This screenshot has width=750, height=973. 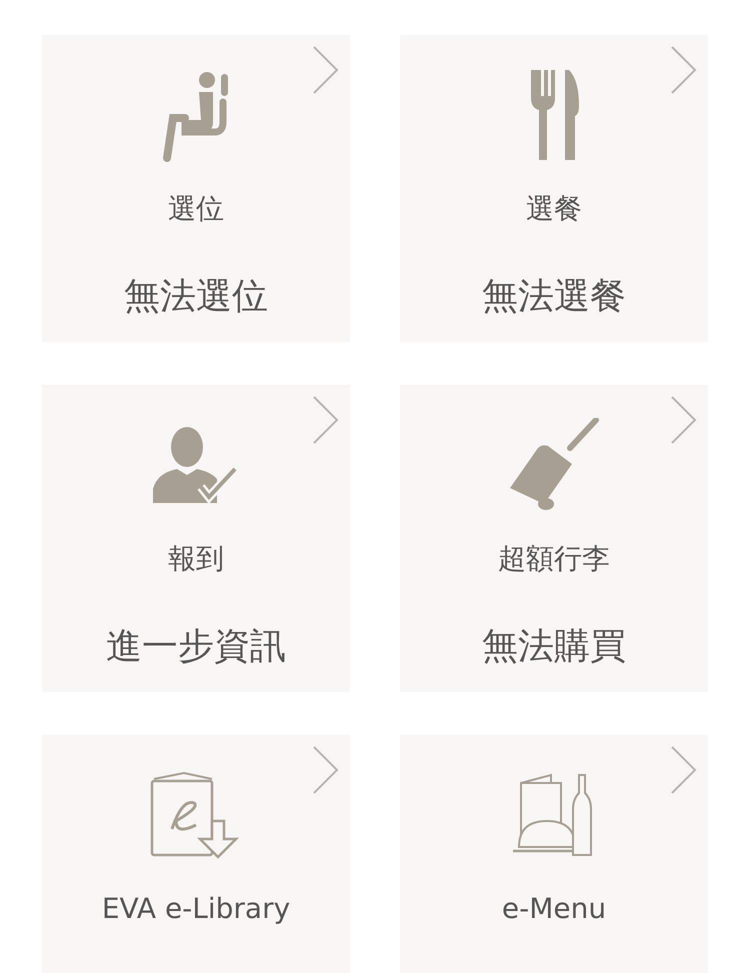 What do you see at coordinates (554, 559) in the screenshot?
I see `card-title: 超額行李` at bounding box center [554, 559].